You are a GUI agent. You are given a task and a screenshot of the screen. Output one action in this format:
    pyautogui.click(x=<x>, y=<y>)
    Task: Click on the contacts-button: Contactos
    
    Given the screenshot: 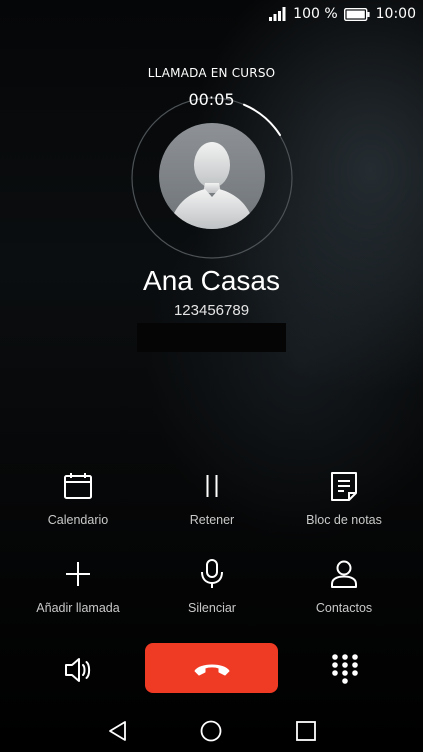 What is the action you would take?
    pyautogui.click(x=344, y=586)
    